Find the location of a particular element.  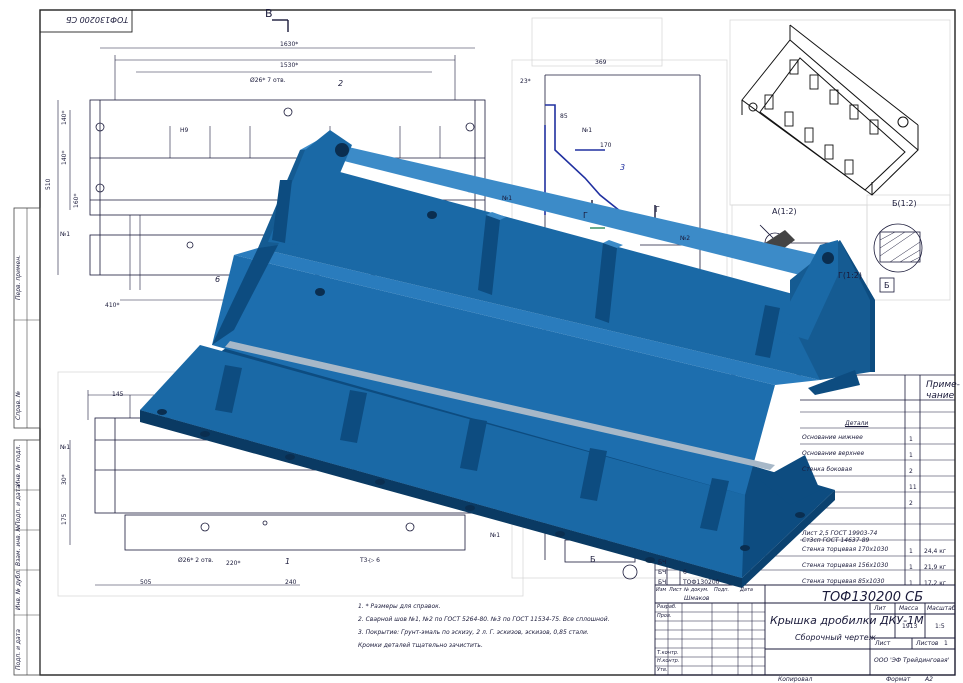

weld-label-mid-1: №1 is located at coordinates (587, 130).